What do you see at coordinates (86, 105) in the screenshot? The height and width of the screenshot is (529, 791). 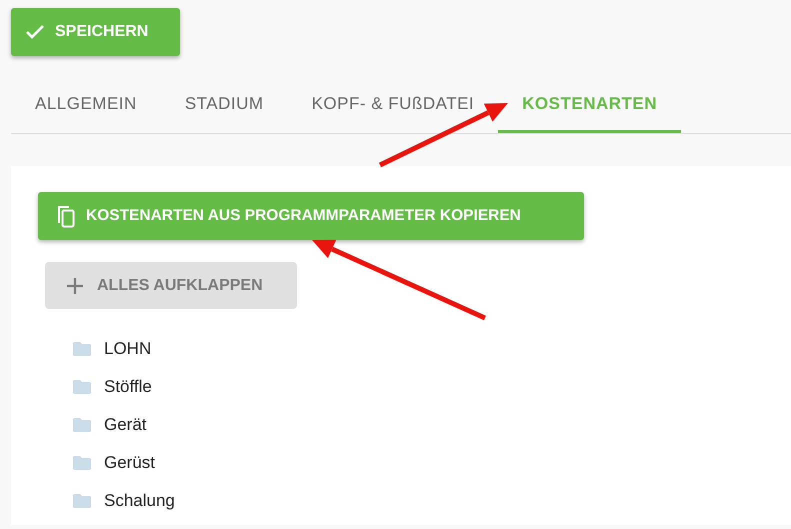 I see `tab: ALLGEMEIN` at bounding box center [86, 105].